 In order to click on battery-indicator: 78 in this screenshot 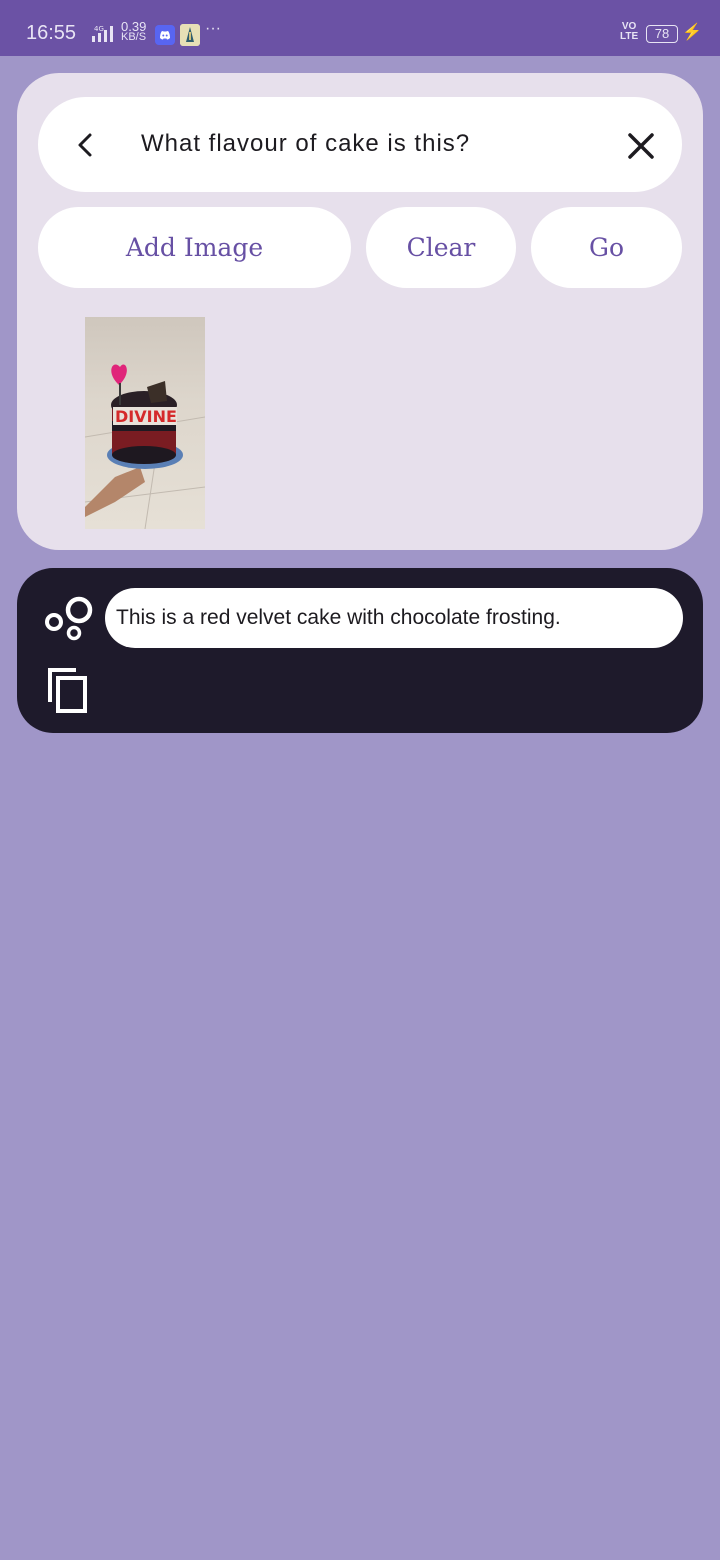, I will do `click(662, 34)`.